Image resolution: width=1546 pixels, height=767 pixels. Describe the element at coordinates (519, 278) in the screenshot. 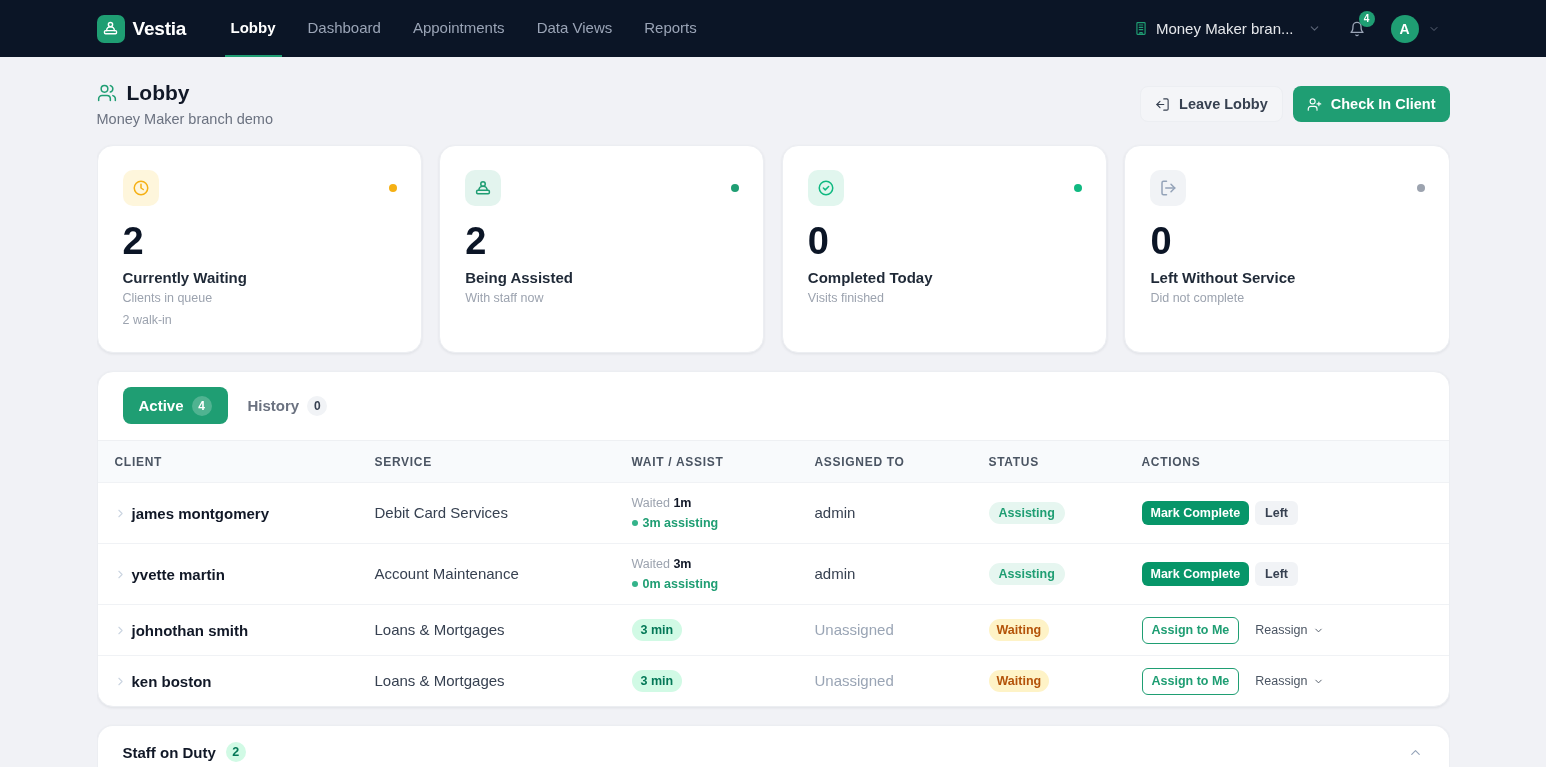

I see `stat-label: Being Assisted` at that location.